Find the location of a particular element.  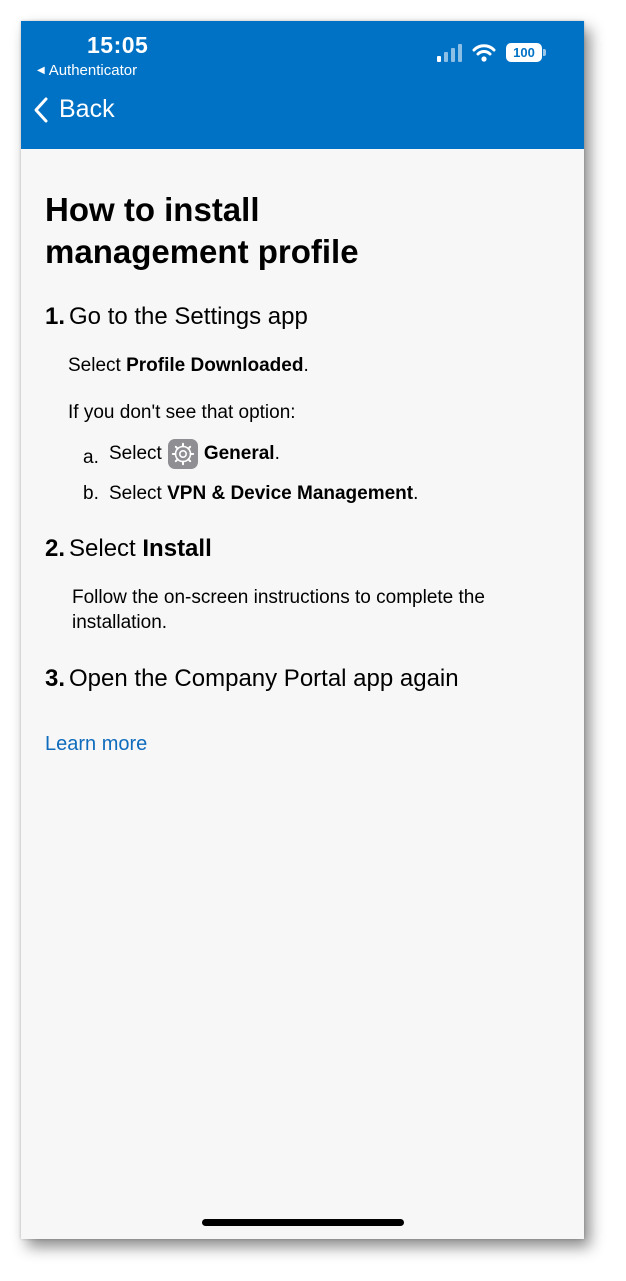

instruction-prefix: Select is located at coordinates (97, 365).